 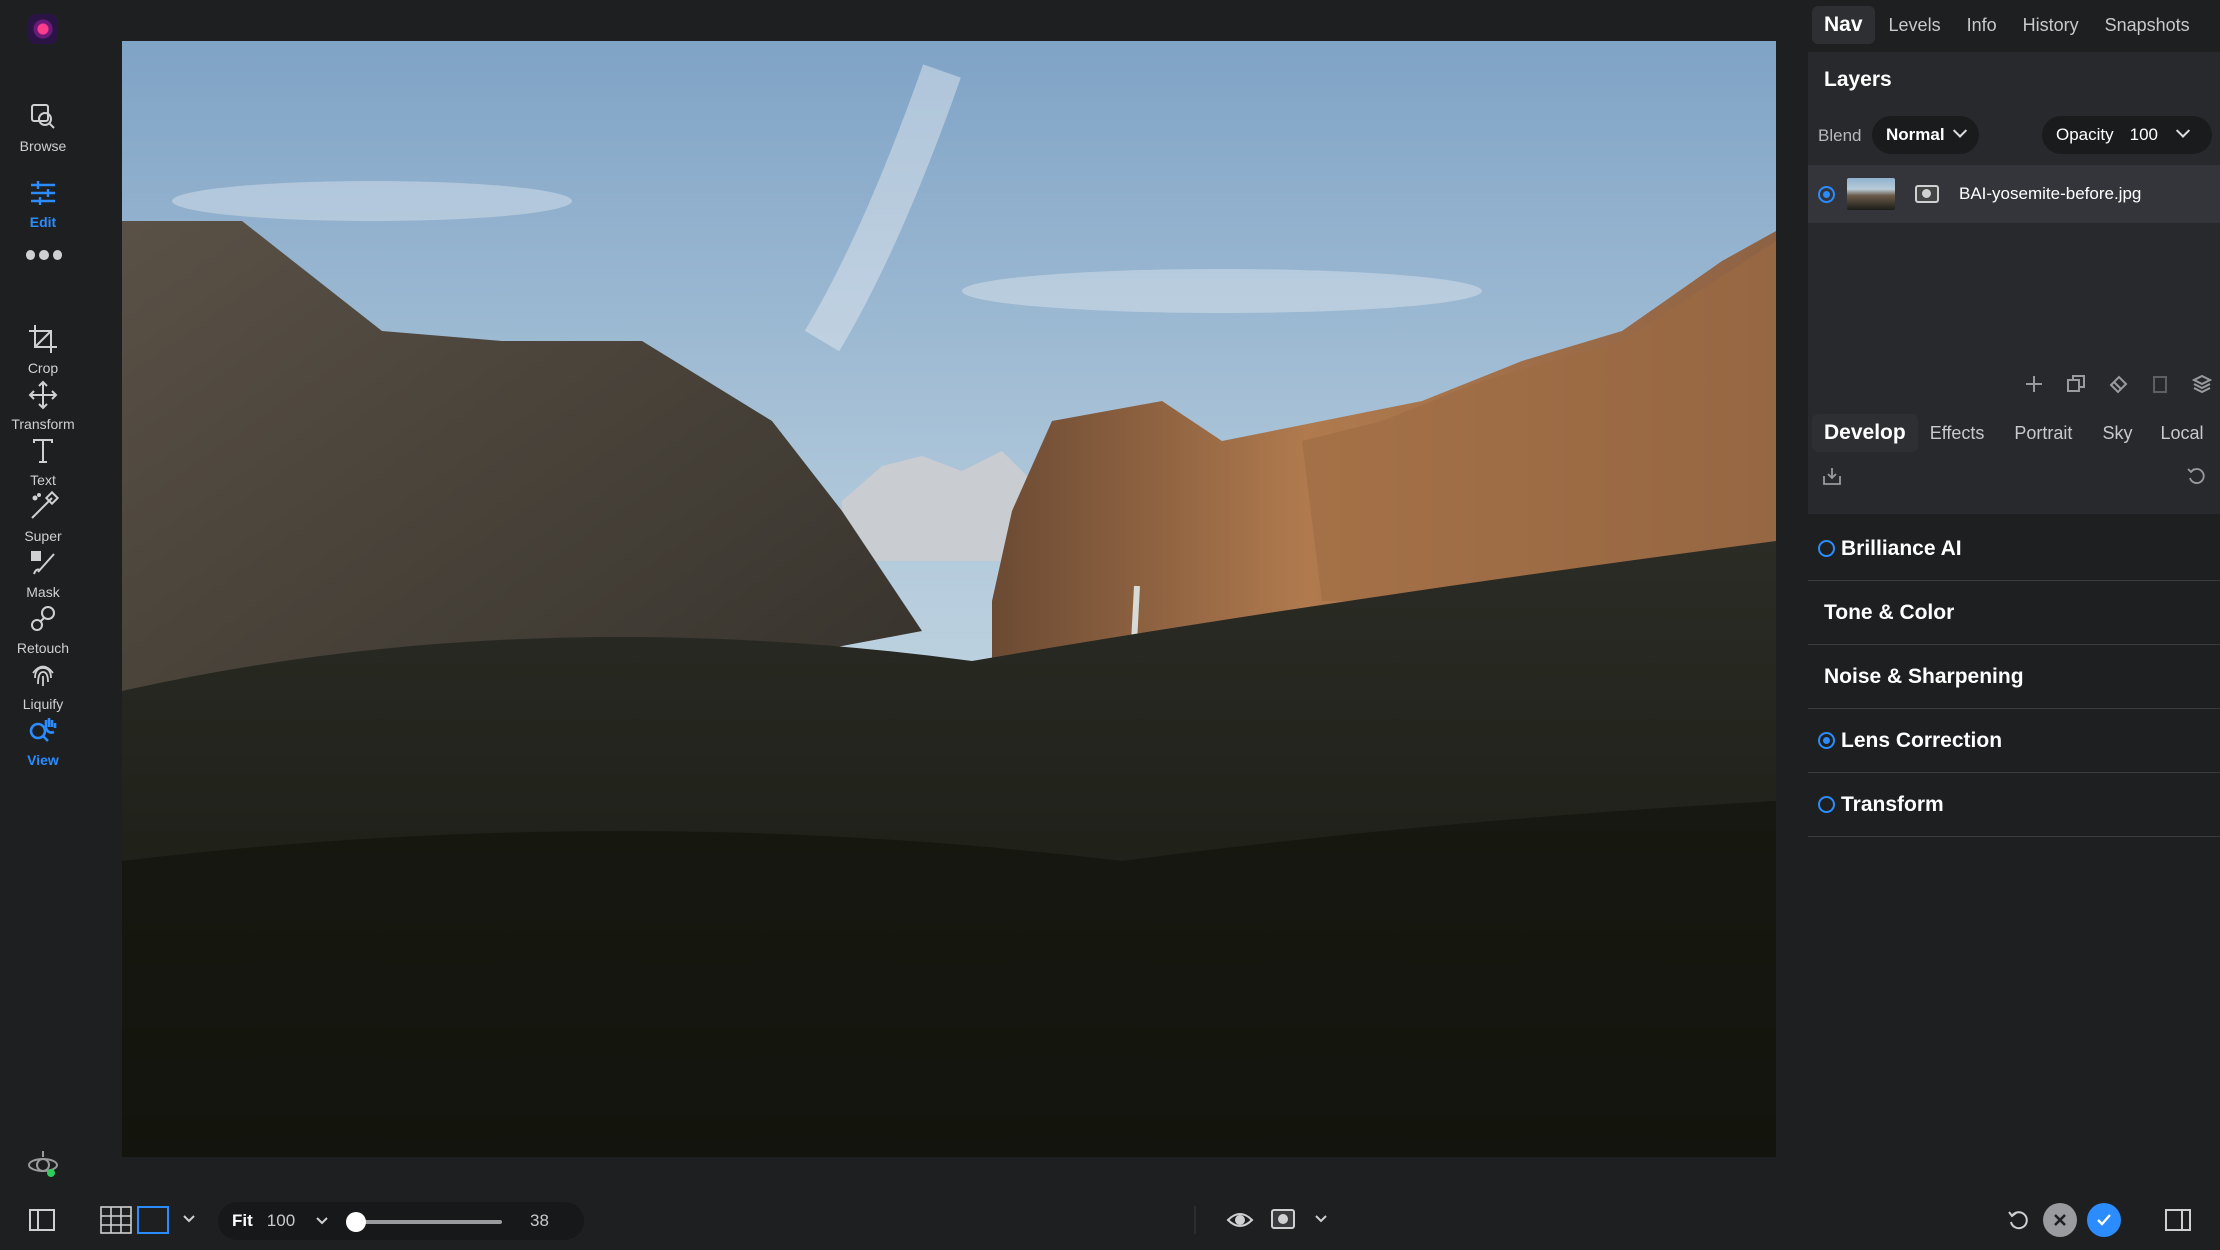 What do you see at coordinates (1957, 433) in the screenshot?
I see `tab-effects: Effects` at bounding box center [1957, 433].